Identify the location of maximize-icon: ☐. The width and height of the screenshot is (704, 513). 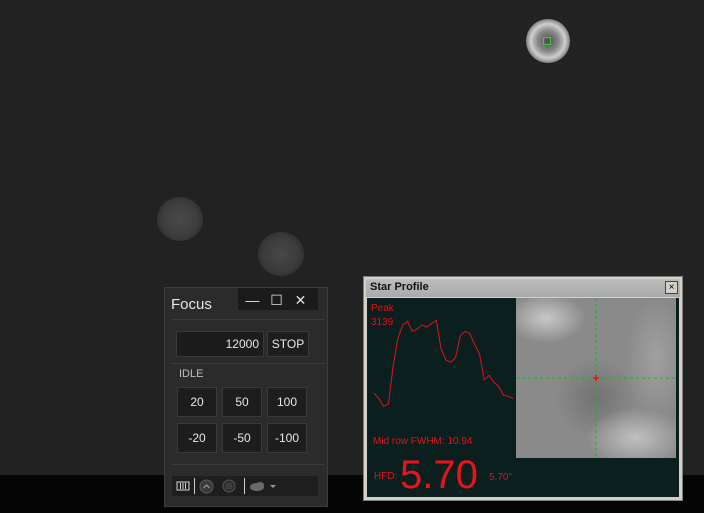
(276, 300).